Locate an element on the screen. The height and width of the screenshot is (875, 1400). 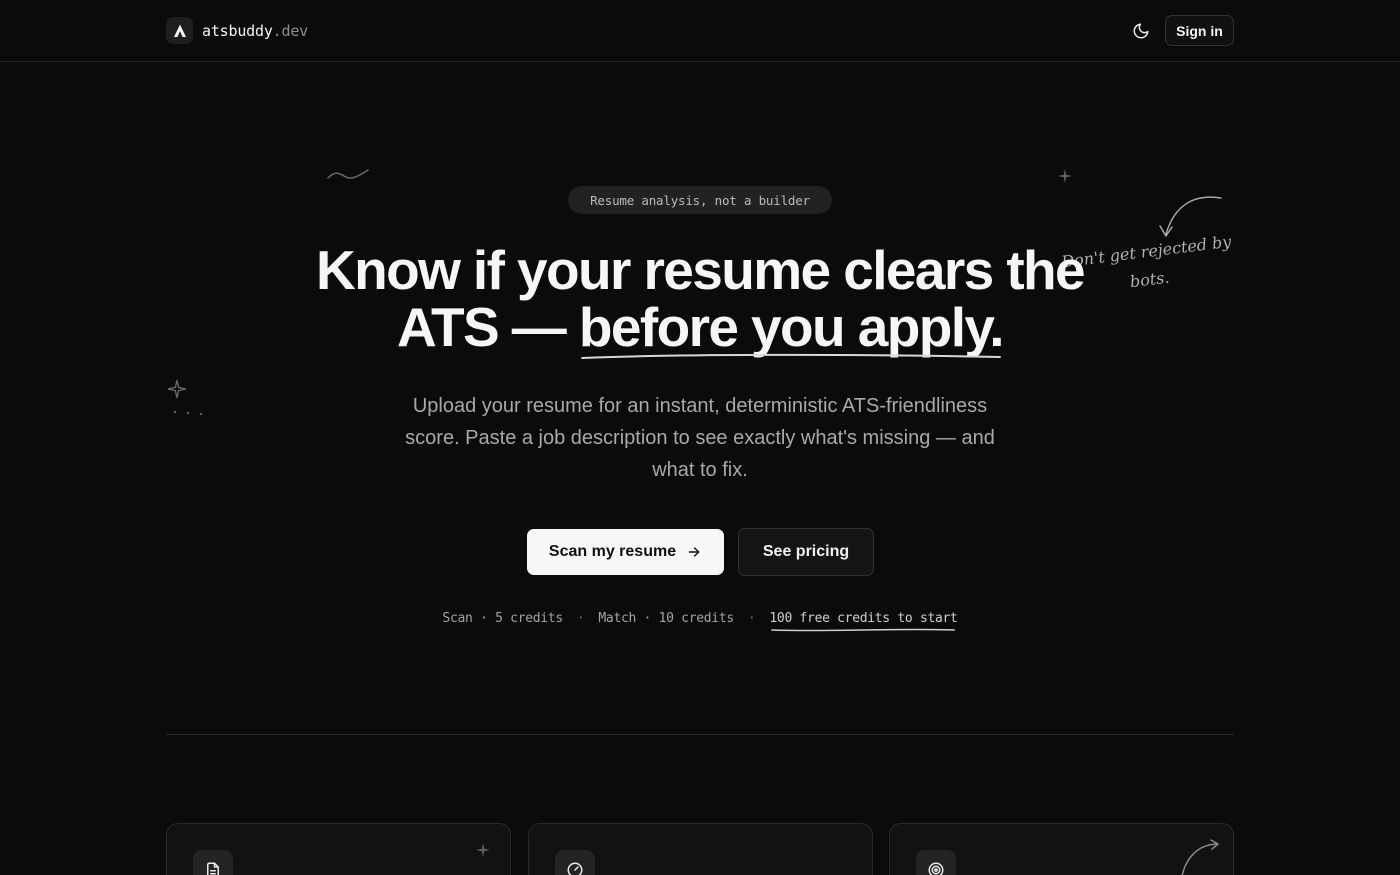
curved-arrow-decoration-icon is located at coordinates (1200, 857).